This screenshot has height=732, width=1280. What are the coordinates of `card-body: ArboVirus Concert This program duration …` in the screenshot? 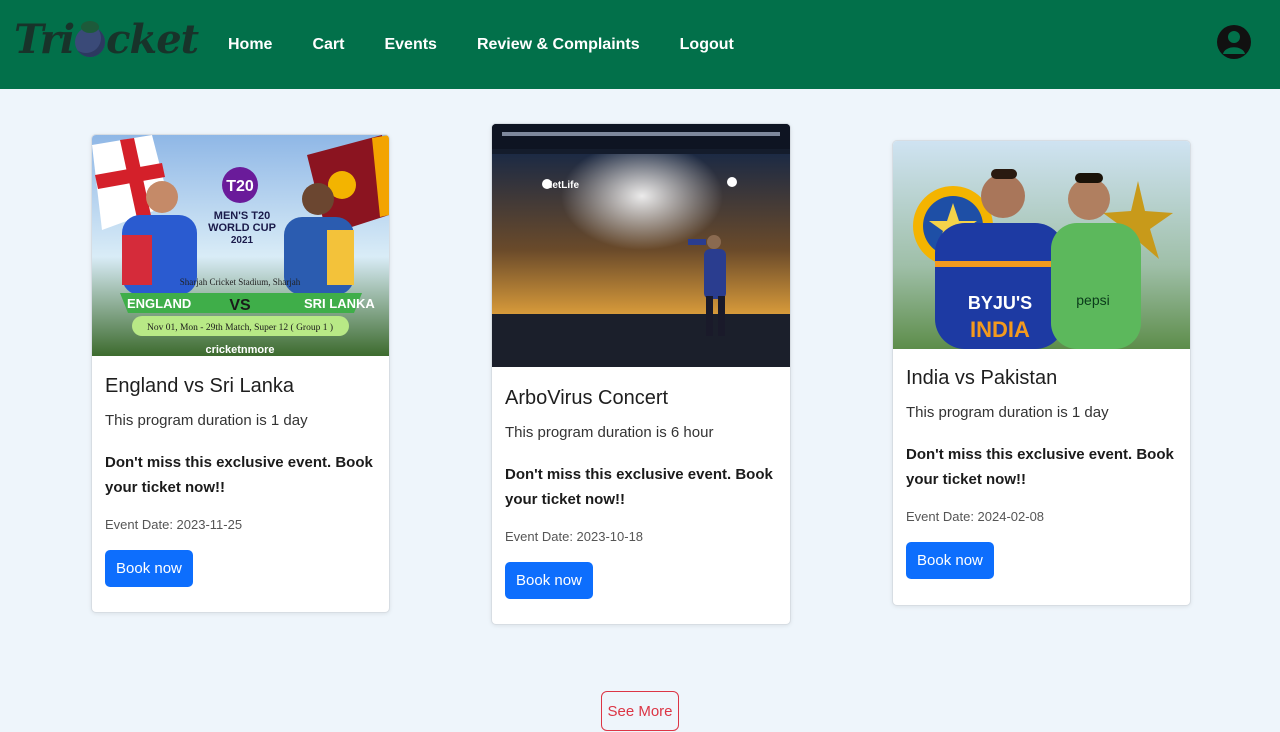 It's located at (641, 493).